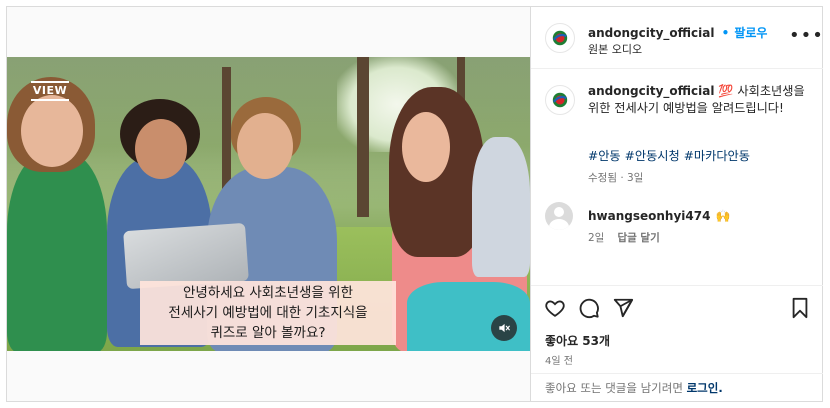  I want to click on follow-button: 팔로우, so click(750, 33).